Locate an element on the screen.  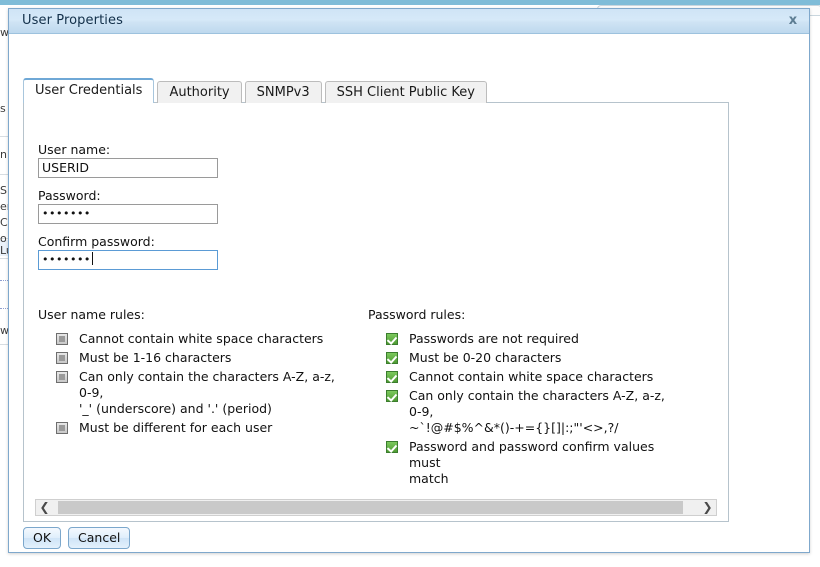
dialog-footer: OK Cancel is located at coordinates (77, 538).